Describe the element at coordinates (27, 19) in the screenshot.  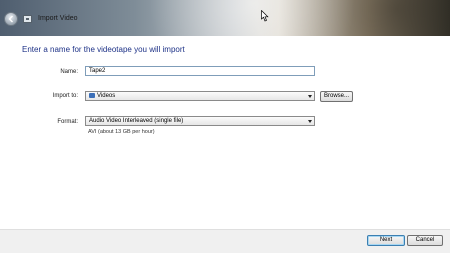
I see `import-video-icon` at that location.